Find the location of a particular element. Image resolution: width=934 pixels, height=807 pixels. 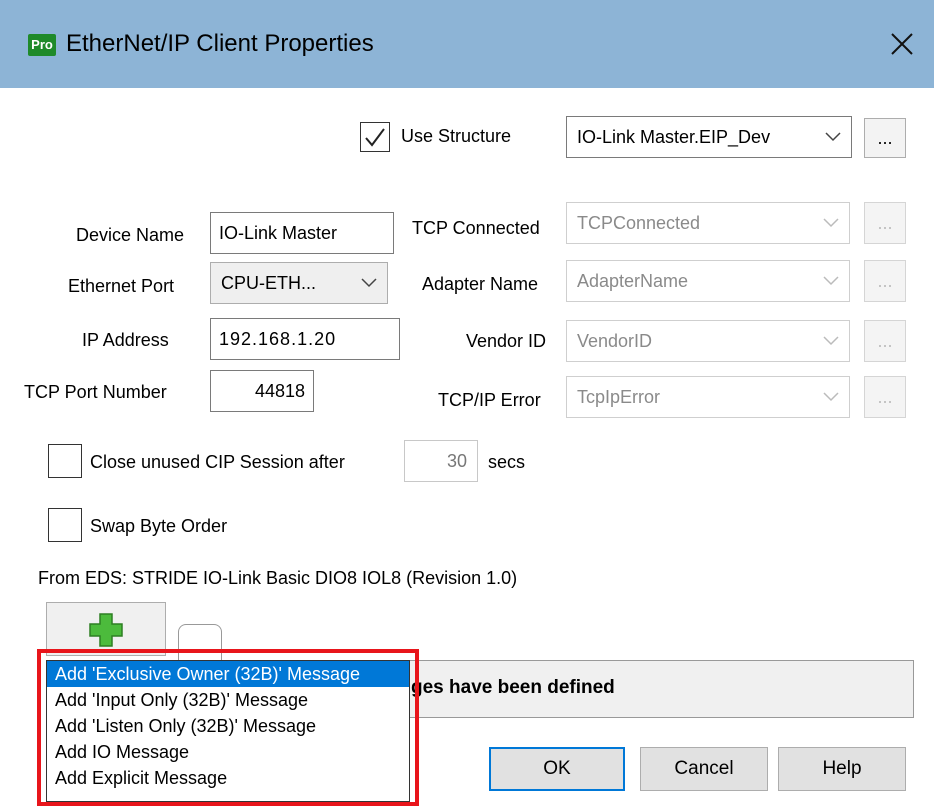

ok-button: OK is located at coordinates (557, 769).